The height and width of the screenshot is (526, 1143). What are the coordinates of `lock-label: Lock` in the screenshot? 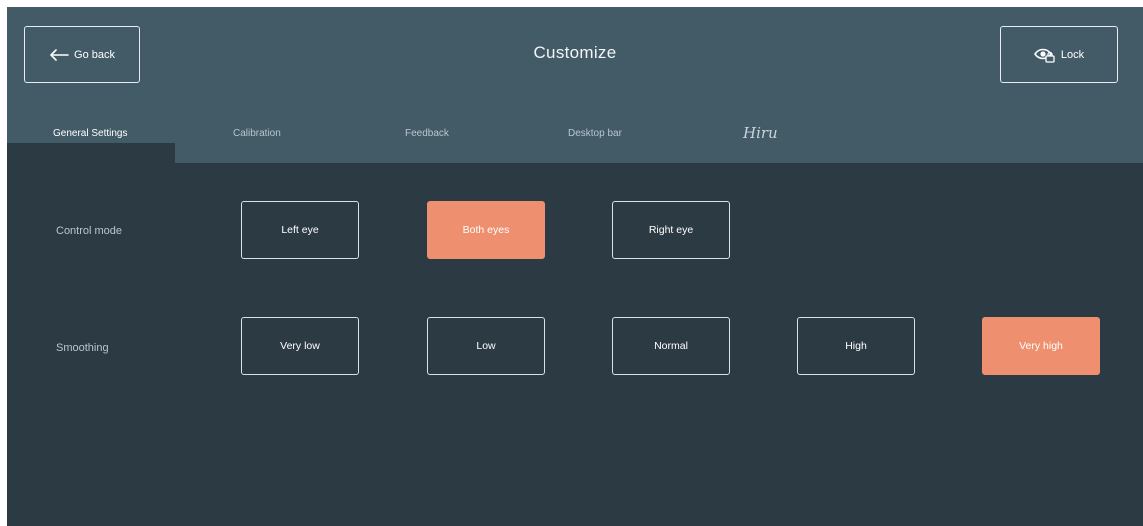 It's located at (1072, 54).